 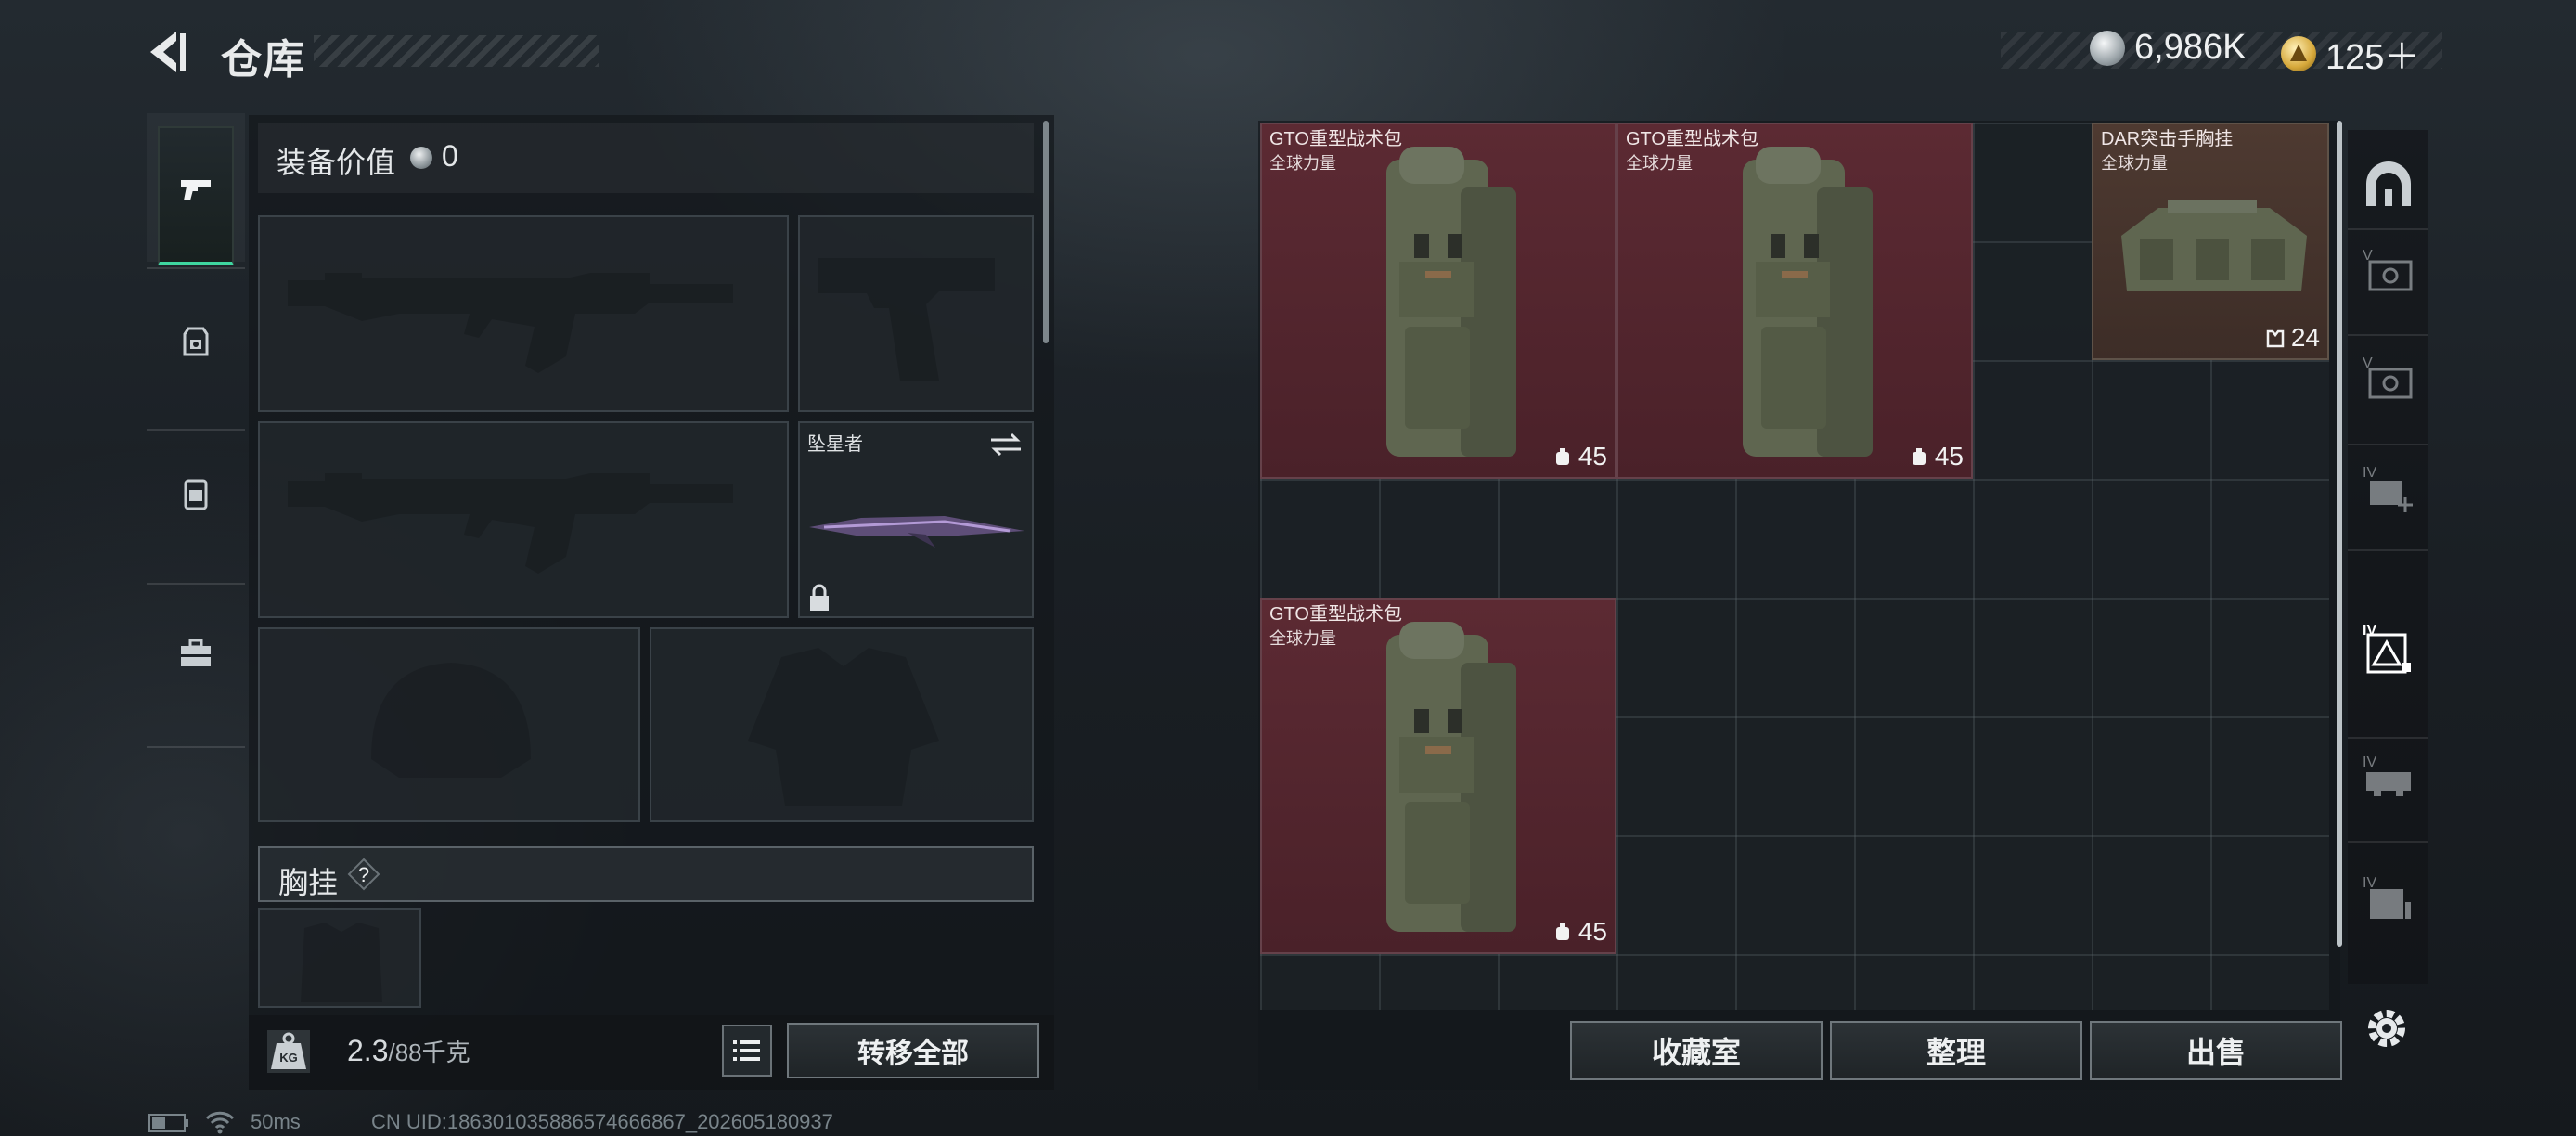 I want to click on help-icon: ?, so click(x=363, y=874).